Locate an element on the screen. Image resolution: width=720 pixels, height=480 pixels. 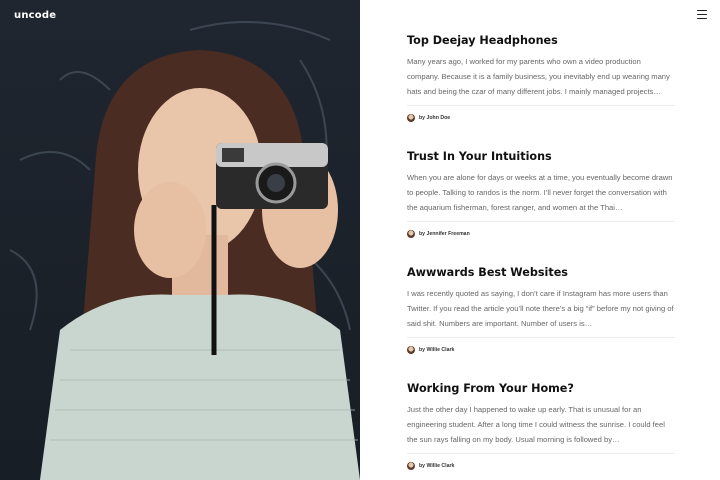
post-title: Top Deejay Headphones is located at coordinates (541, 41).